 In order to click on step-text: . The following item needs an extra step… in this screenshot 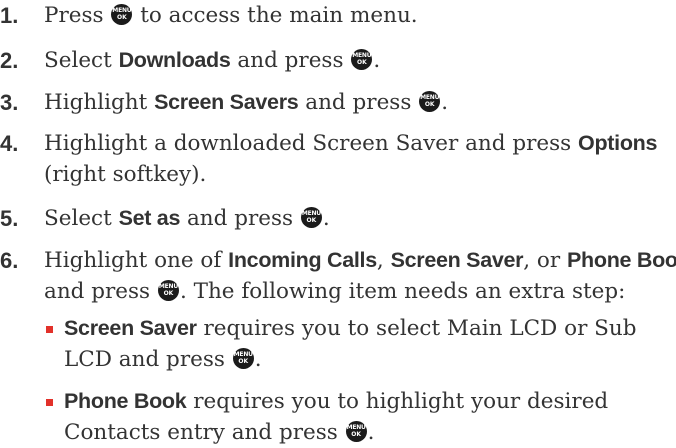, I will do `click(402, 291)`.